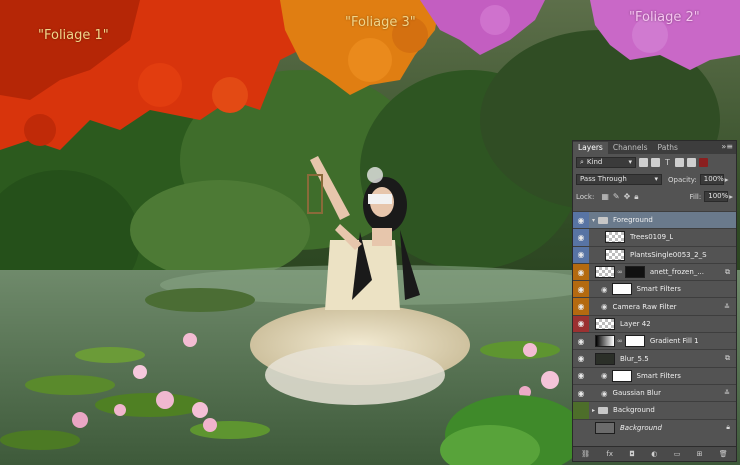  What do you see at coordinates (654, 254) in the screenshot?
I see `layer-plants: ◉ PlantsSingle0053_2_S` at bounding box center [654, 254].